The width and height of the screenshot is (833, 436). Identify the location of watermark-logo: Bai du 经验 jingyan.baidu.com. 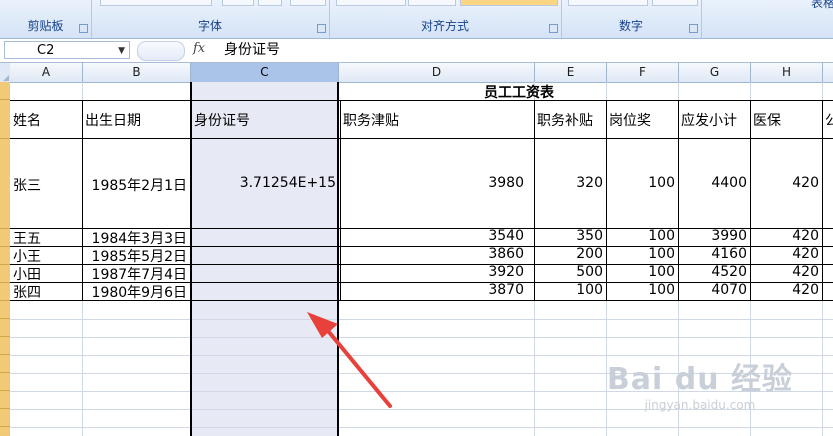
(700, 383).